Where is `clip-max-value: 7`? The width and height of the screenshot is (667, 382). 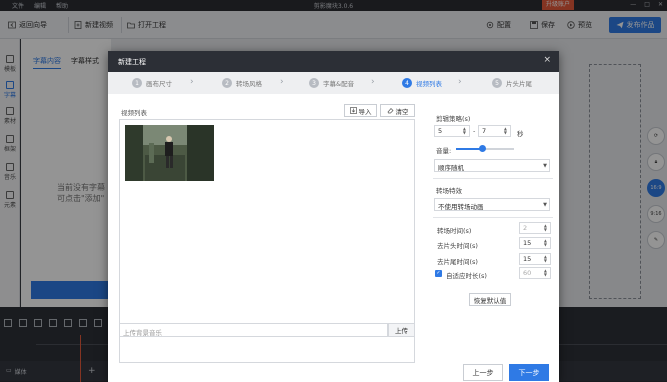
clip-max-value: 7 is located at coordinates (484, 131).